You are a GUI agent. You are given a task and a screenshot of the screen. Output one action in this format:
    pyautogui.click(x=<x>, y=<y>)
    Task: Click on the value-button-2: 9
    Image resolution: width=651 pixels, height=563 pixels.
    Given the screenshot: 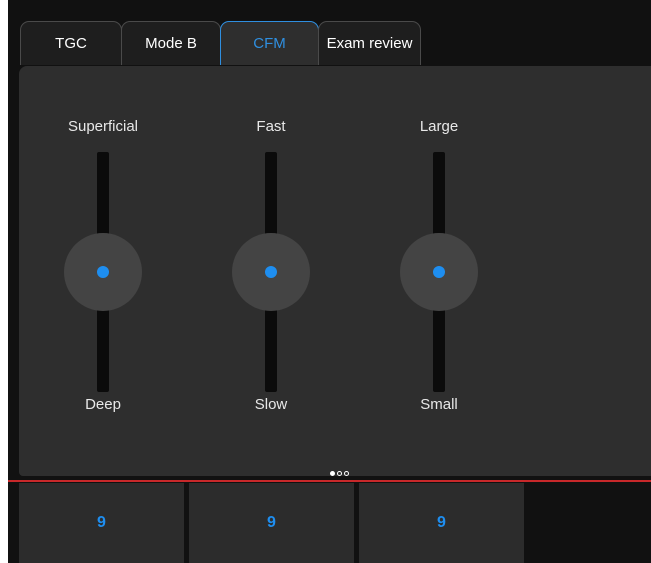 What is the action you would take?
    pyautogui.click(x=271, y=523)
    